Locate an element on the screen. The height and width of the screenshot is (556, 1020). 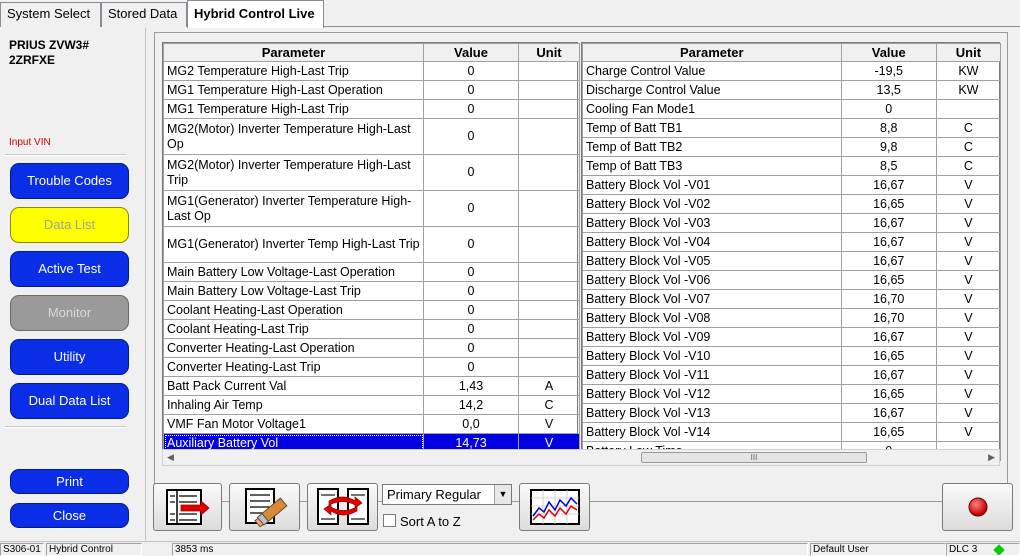
input-vin-link: Input VIN is located at coordinates (30, 142).